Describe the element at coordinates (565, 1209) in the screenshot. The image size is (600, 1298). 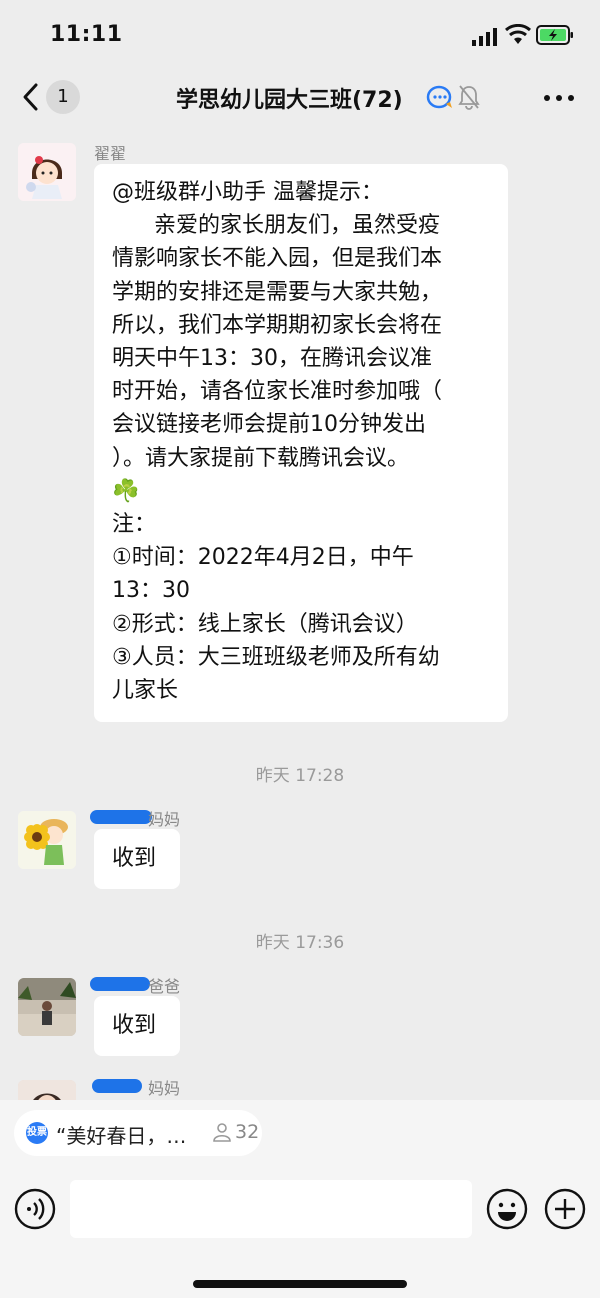
I see `plus-icon` at that location.